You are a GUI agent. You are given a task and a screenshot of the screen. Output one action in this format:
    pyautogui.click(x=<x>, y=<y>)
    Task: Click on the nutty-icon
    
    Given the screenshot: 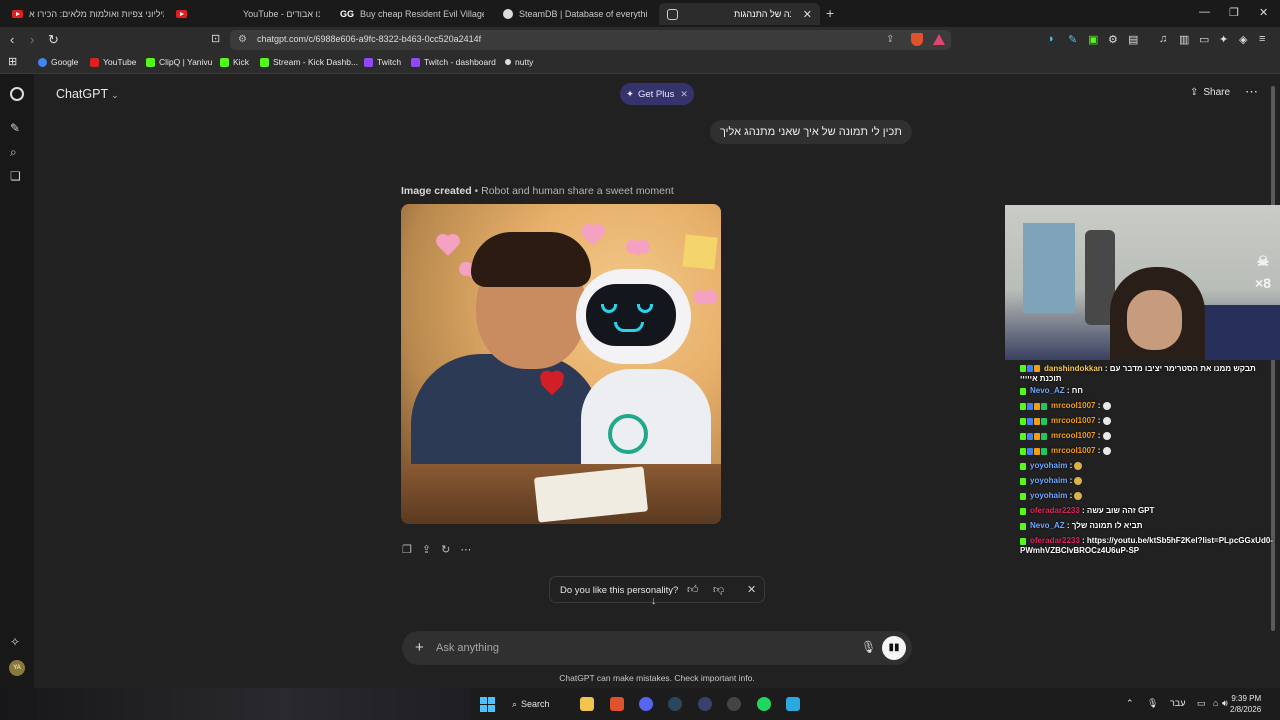 What is the action you would take?
    pyautogui.click(x=508, y=62)
    